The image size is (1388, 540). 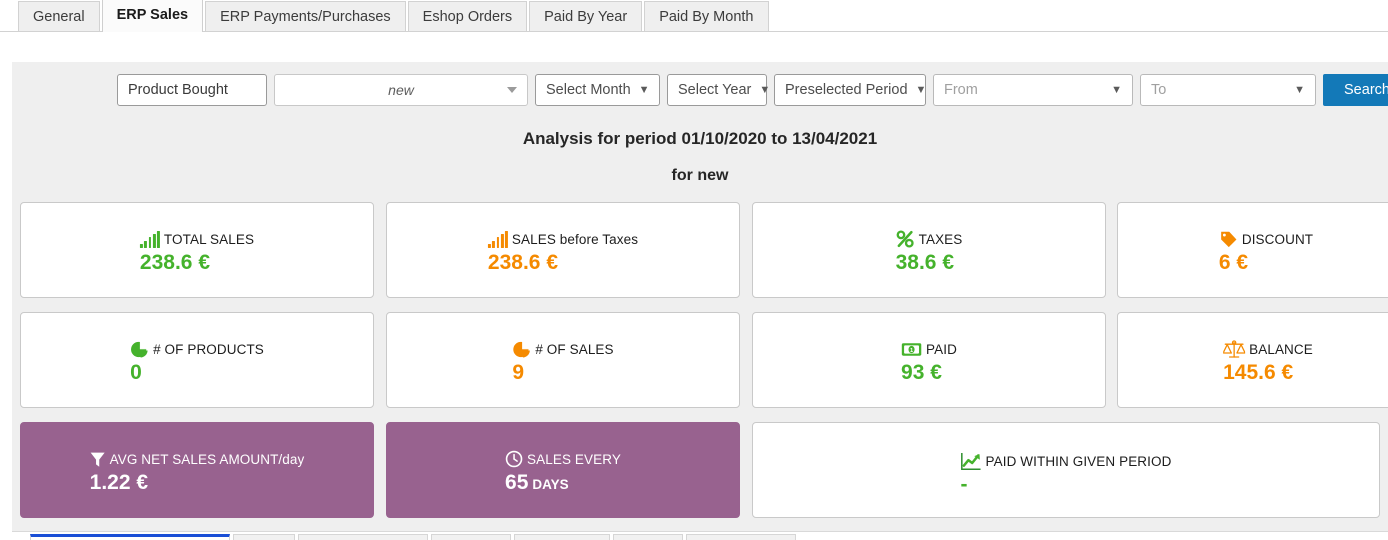 What do you see at coordinates (518, 372) in the screenshot?
I see `card-value: 9` at bounding box center [518, 372].